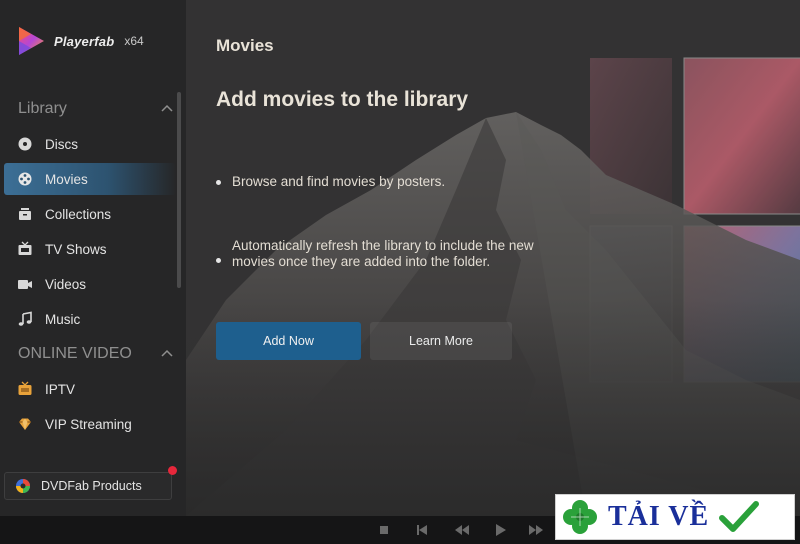 Image resolution: width=800 pixels, height=544 pixels. I want to click on sidebar-item-videos: Videos, so click(90, 284).